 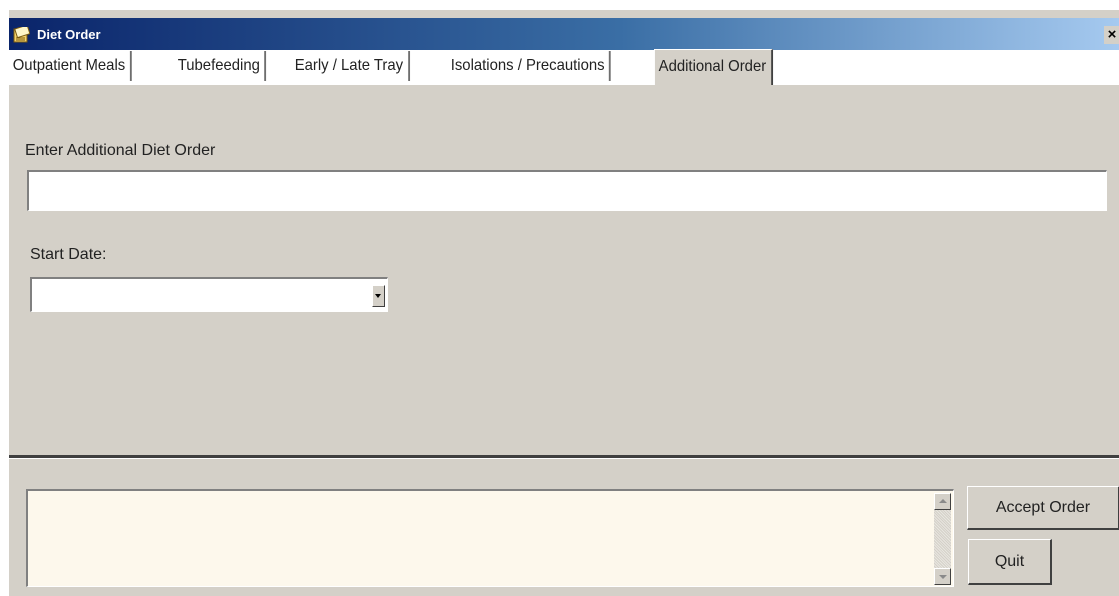 What do you see at coordinates (1111, 35) in the screenshot?
I see `close-icon: ×` at bounding box center [1111, 35].